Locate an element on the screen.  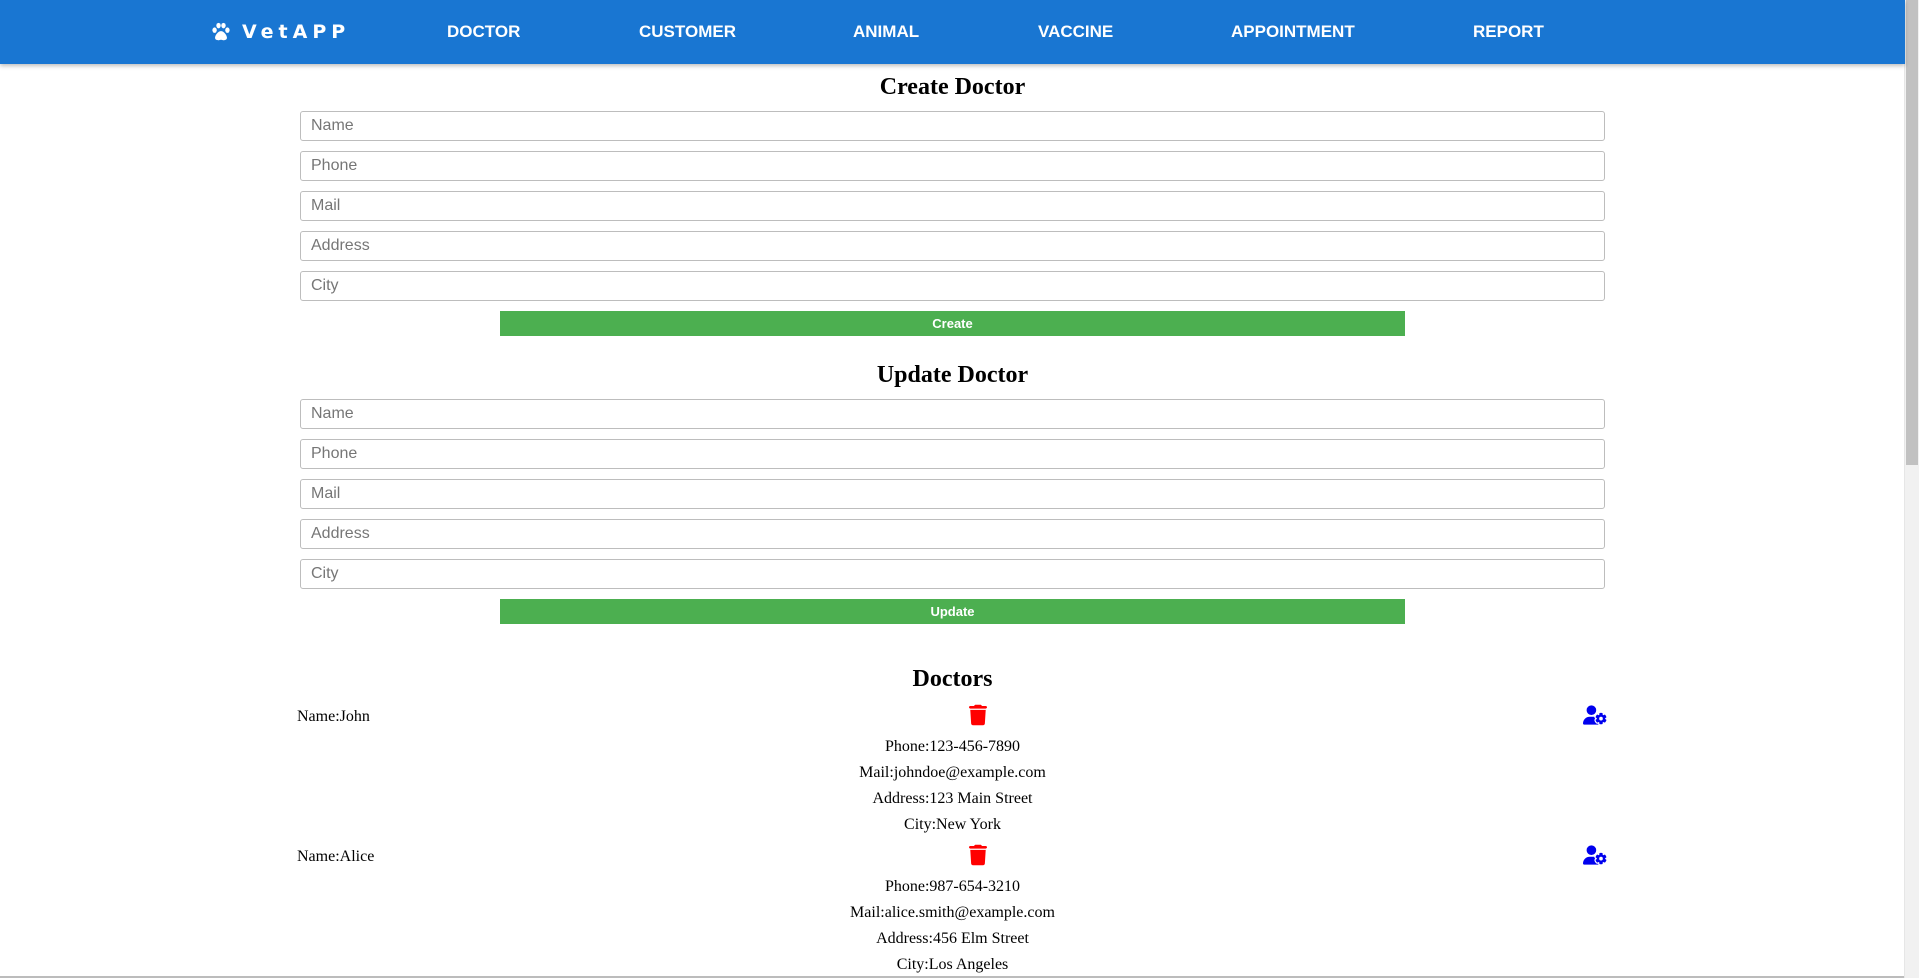
create-phone-input is located at coordinates (952, 166).